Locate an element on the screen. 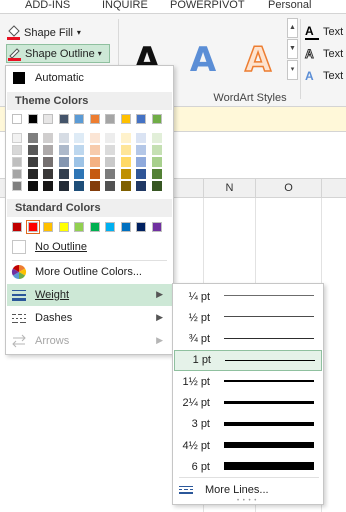 The height and width of the screenshot is (512, 346). tab-add-ins: ADD-INS is located at coordinates (47, 6).